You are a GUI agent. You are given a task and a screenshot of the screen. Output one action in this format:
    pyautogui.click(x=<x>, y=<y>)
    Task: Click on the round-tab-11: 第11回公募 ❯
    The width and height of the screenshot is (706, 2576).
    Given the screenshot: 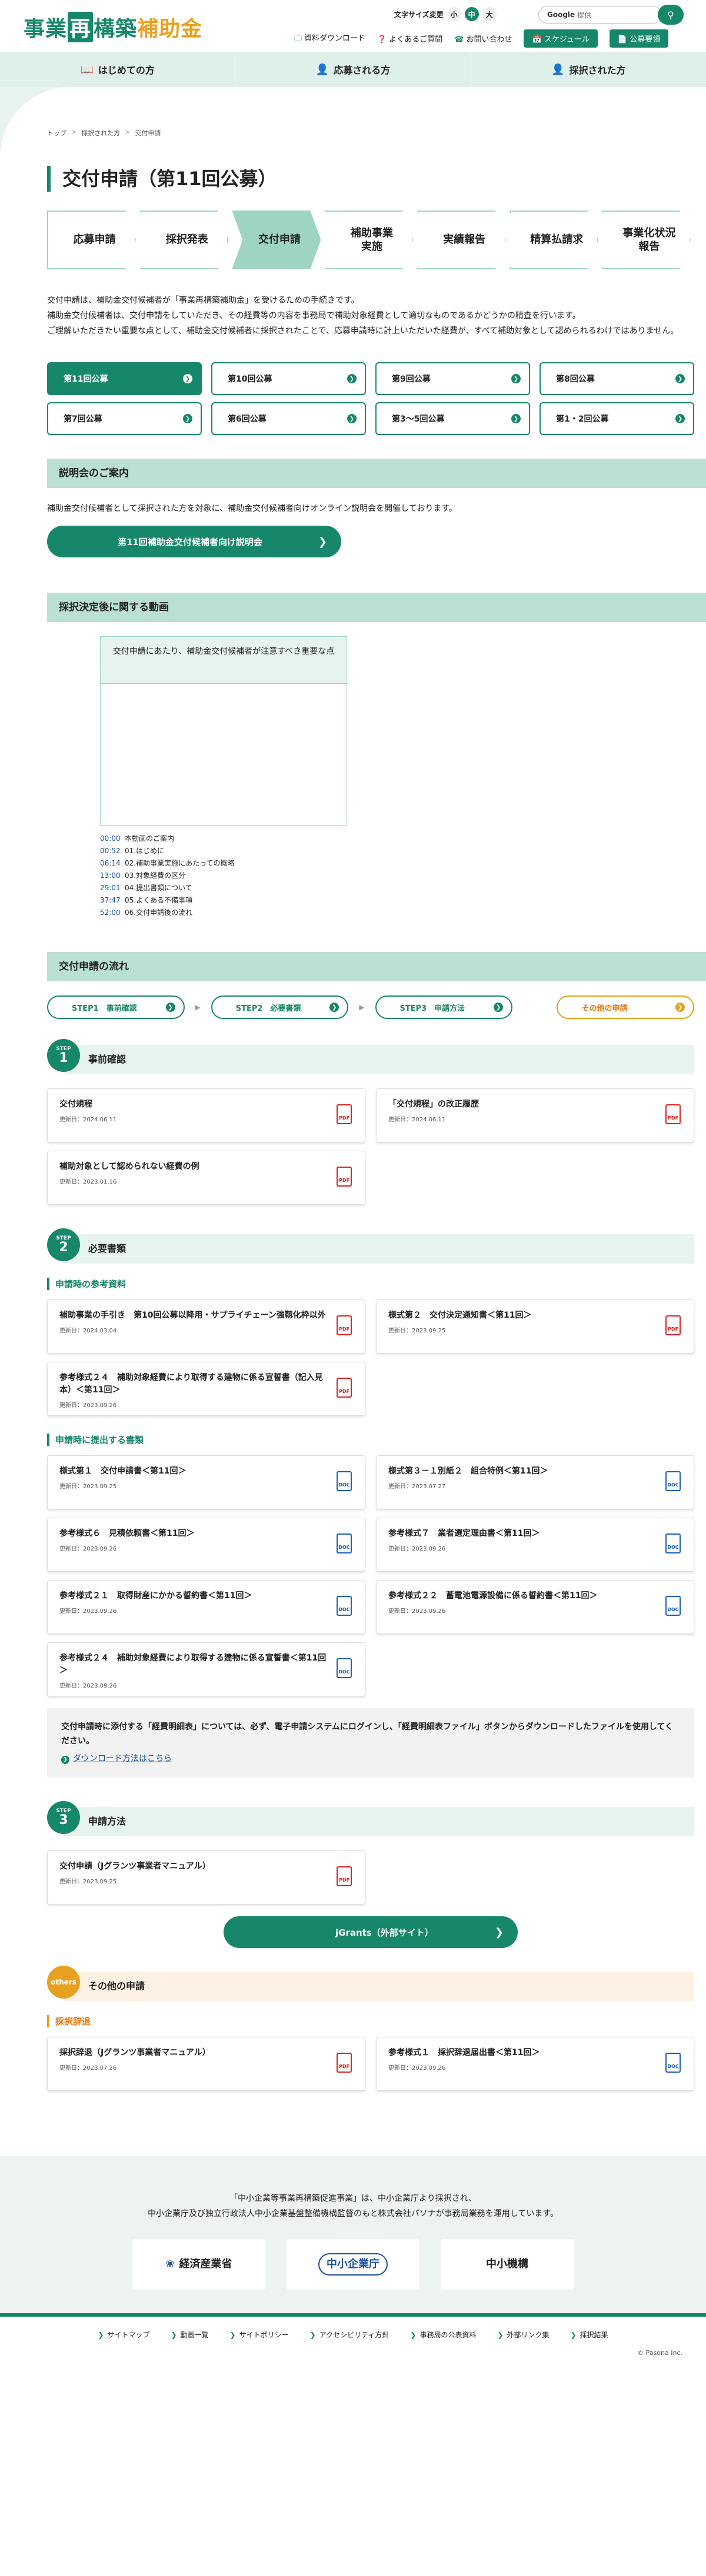 What is the action you would take?
    pyautogui.click(x=125, y=378)
    